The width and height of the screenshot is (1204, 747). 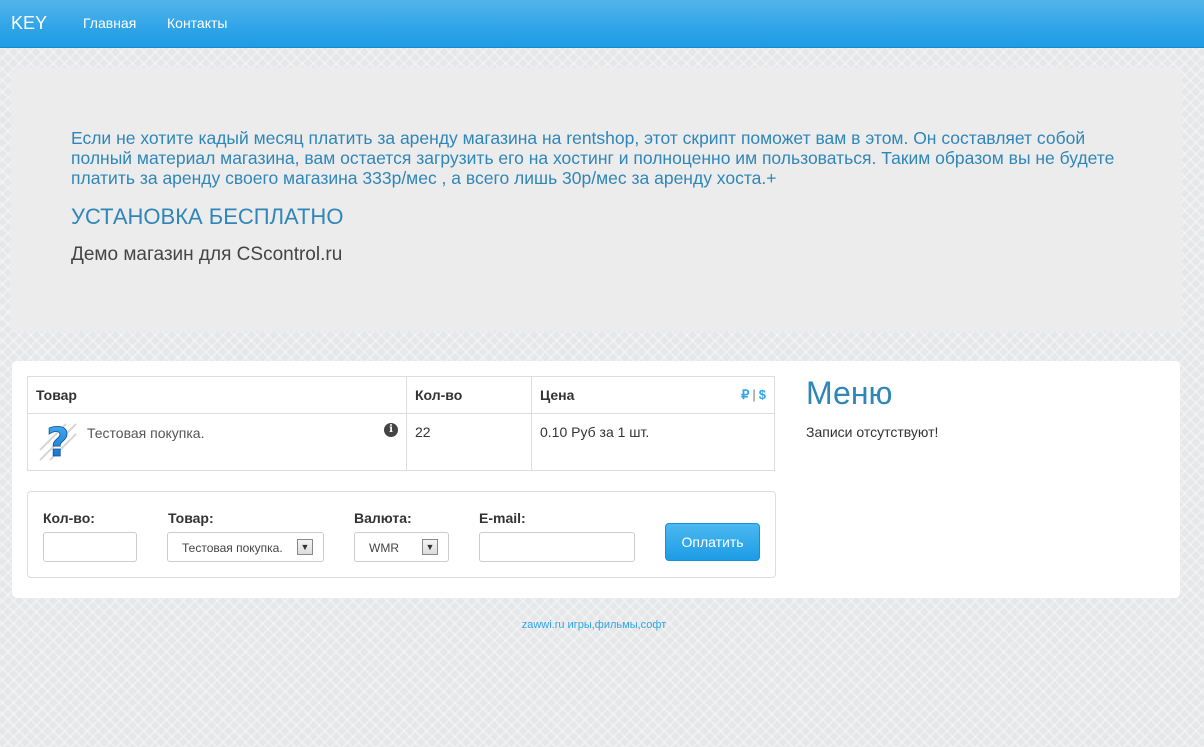 What do you see at coordinates (69, 518) in the screenshot?
I see `qty-label: Кол-во:` at bounding box center [69, 518].